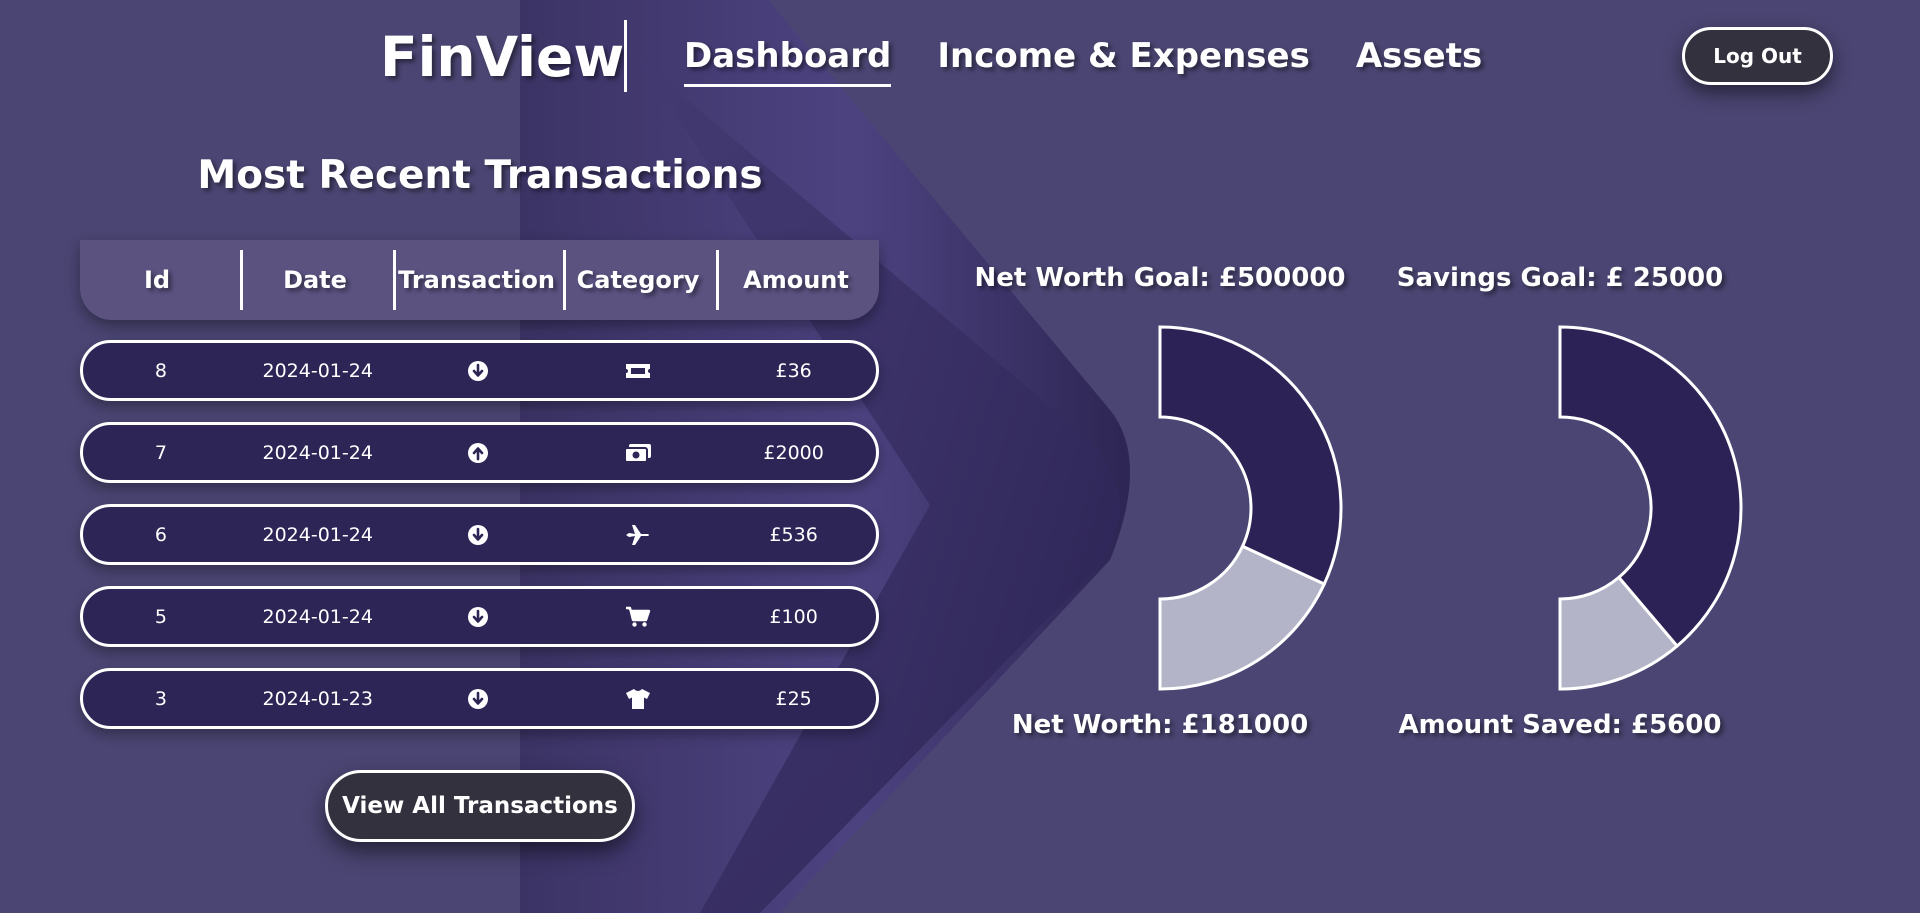 This screenshot has width=1920, height=913. I want to click on net-worth-value-label: Net Worth: £181000, so click(1160, 725).